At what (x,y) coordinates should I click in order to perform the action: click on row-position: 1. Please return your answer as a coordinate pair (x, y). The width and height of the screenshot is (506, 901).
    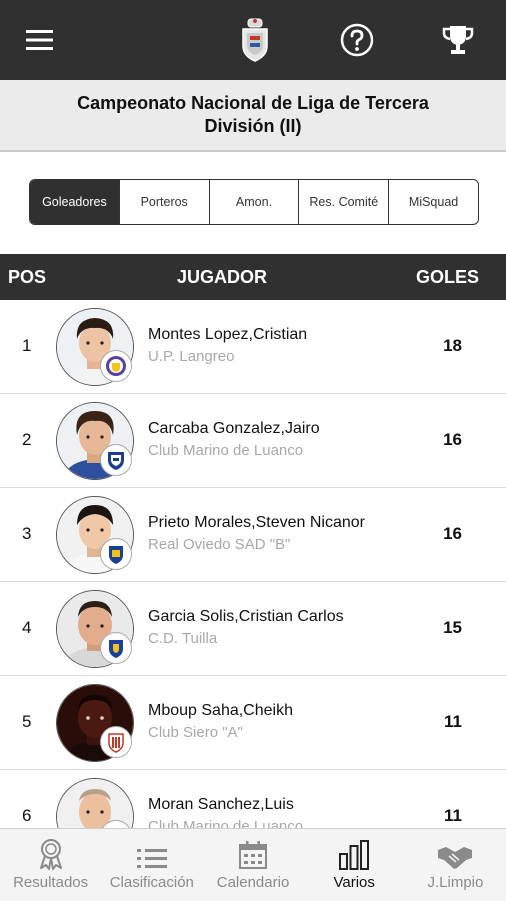
    Looking at the image, I should click on (27, 345).